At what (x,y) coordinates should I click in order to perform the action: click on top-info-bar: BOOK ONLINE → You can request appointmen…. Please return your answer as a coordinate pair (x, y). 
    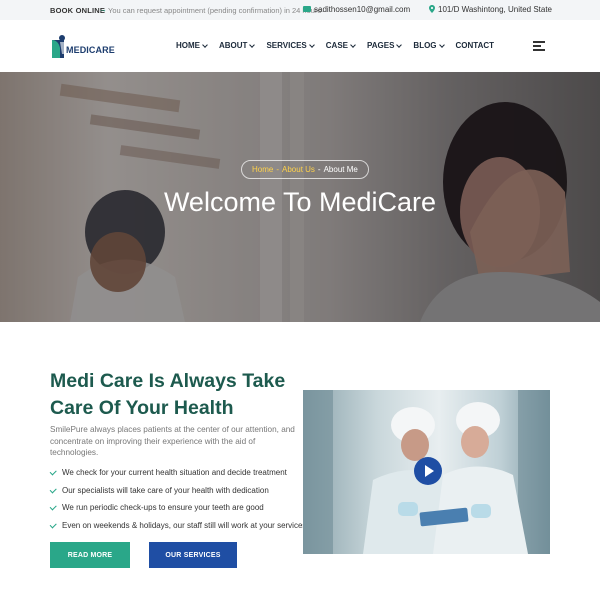
    Looking at the image, I should click on (300, 10).